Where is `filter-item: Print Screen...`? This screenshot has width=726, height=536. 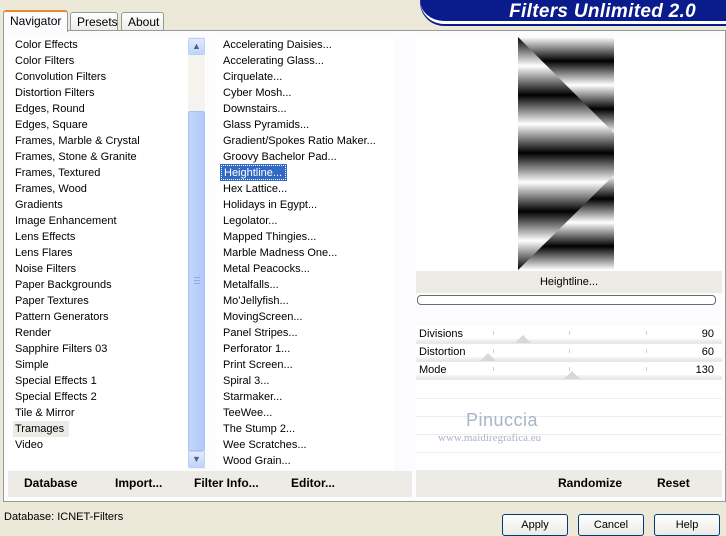 filter-item: Print Screen... is located at coordinates (297, 365).